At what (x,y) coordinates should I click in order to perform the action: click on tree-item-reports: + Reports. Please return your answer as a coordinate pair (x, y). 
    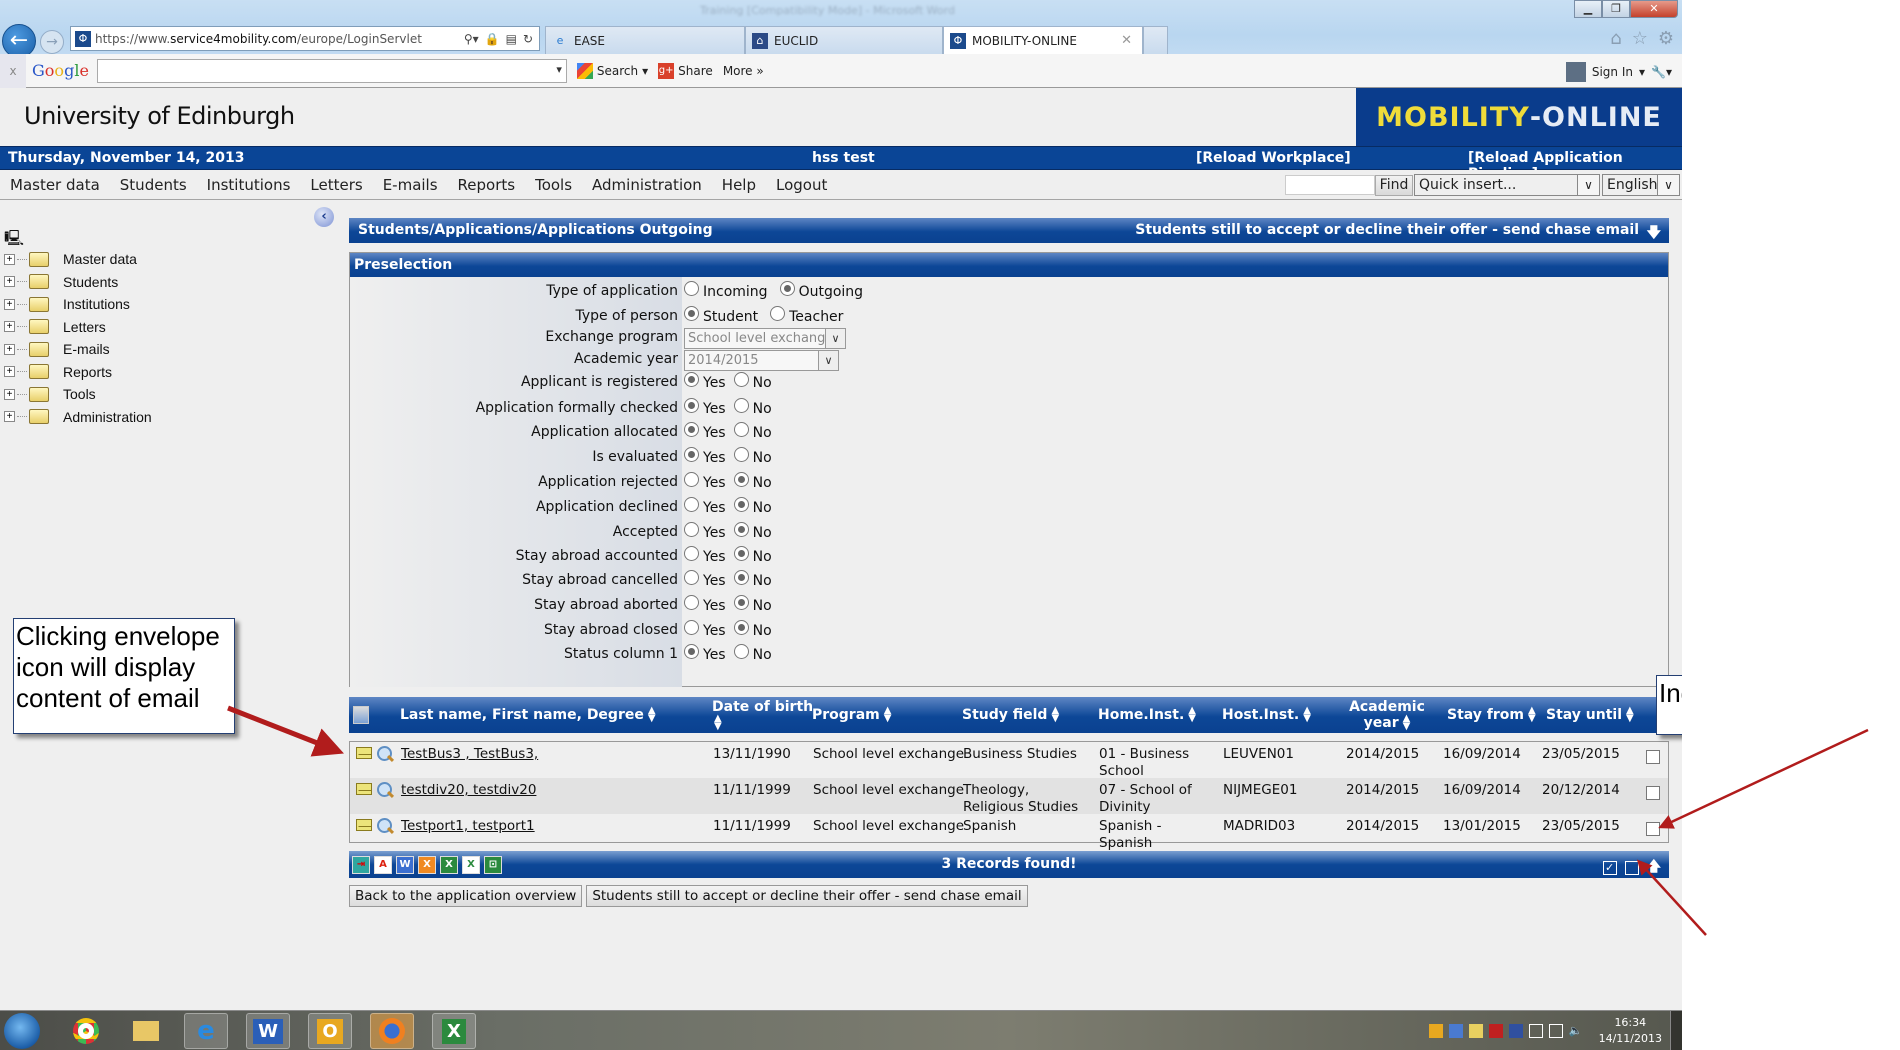
    Looking at the image, I should click on (76, 372).